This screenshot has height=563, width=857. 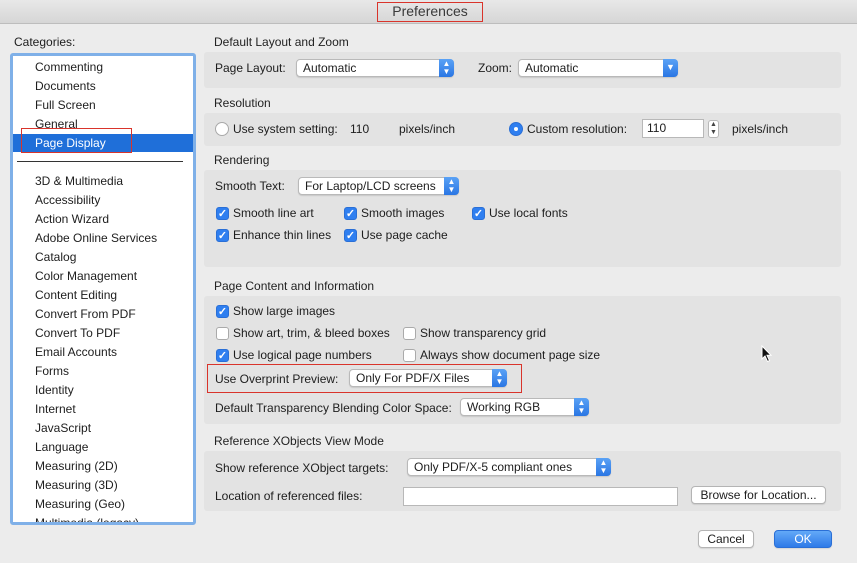 What do you see at coordinates (294, 286) in the screenshot?
I see `page-content-title: Page Content and Information` at bounding box center [294, 286].